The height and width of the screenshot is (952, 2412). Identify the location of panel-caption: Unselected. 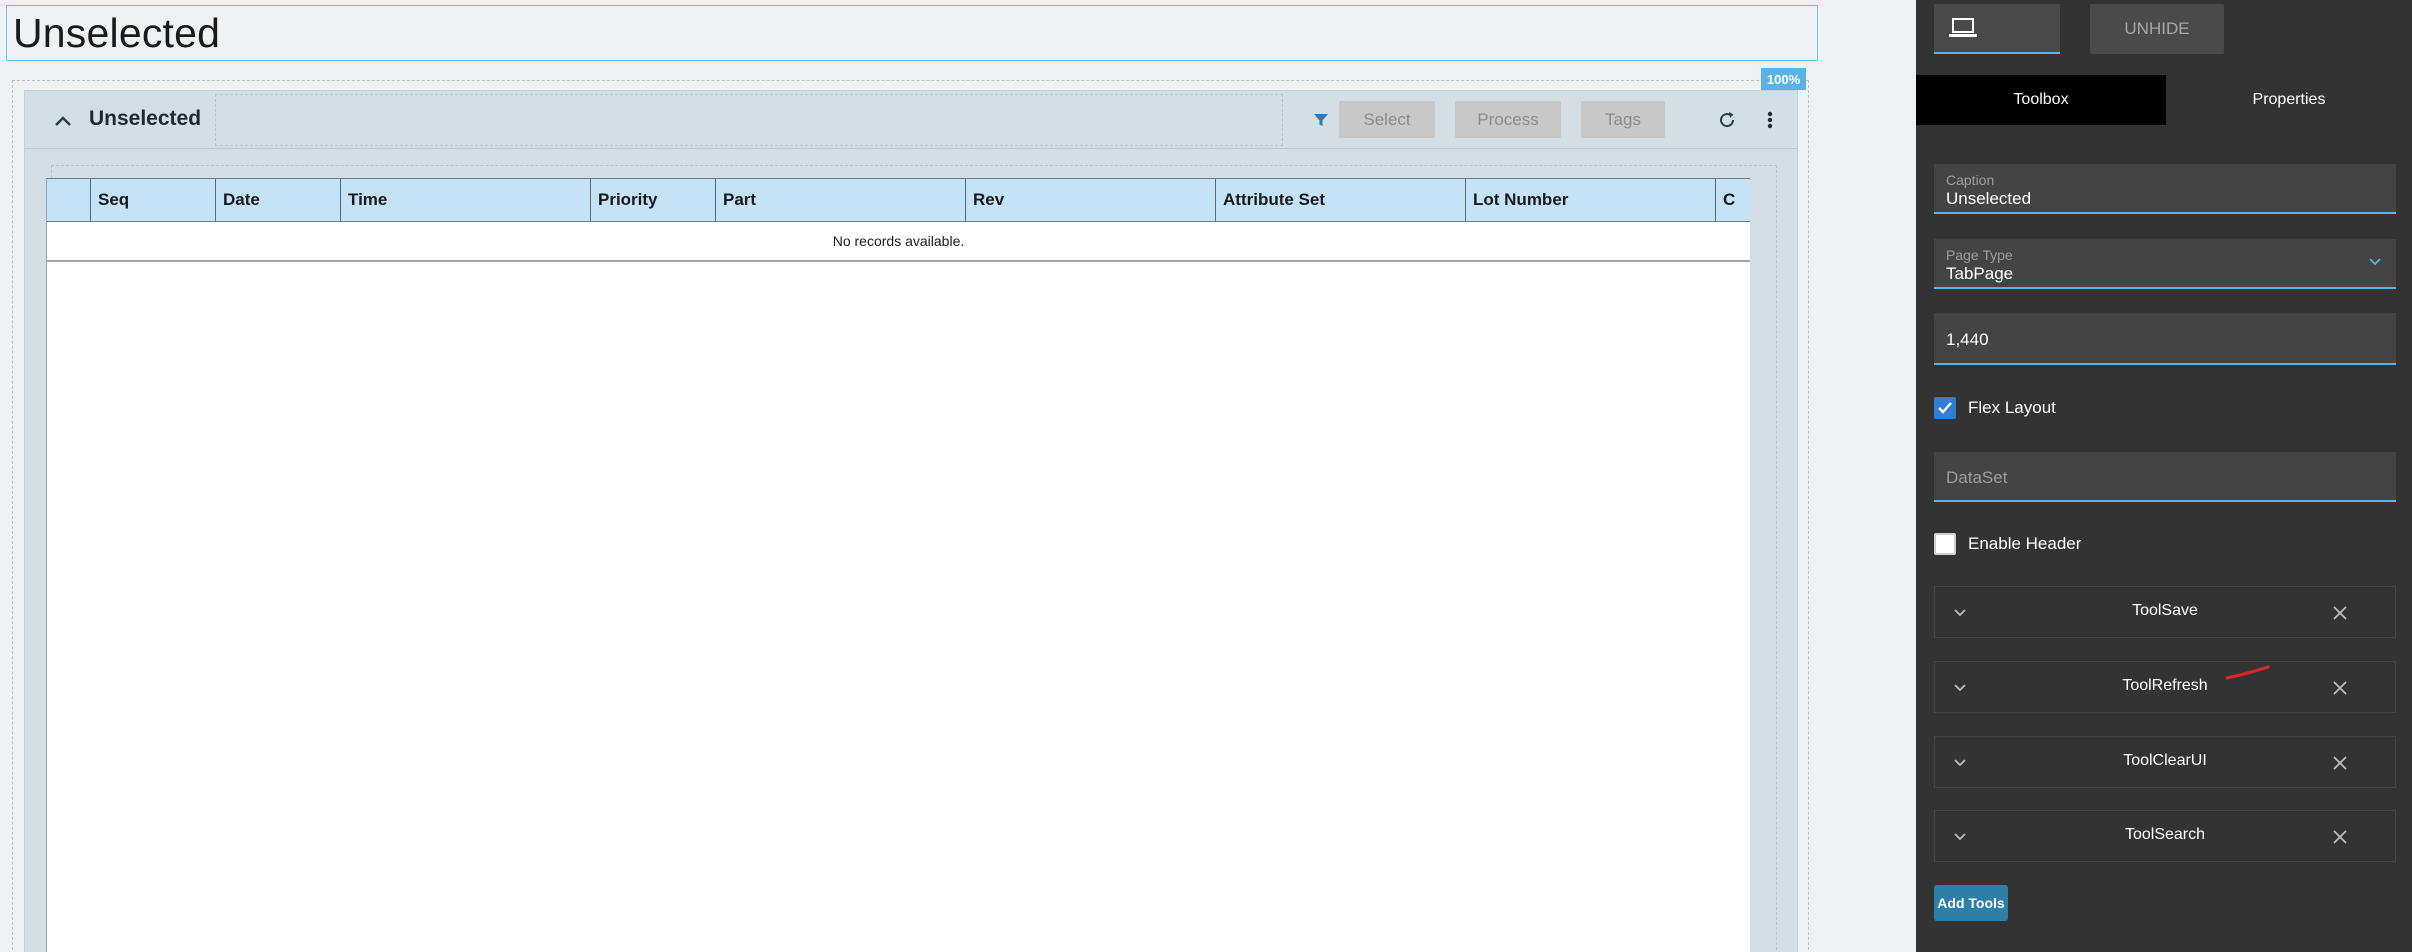
(145, 118).